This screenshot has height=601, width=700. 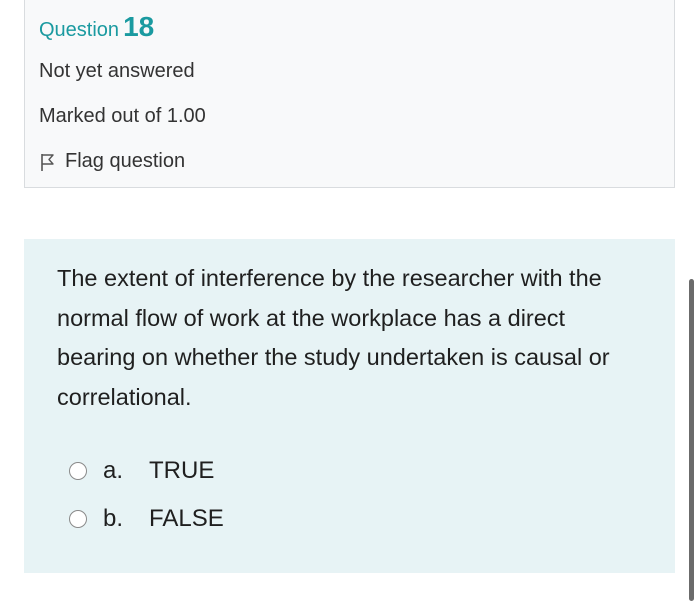 What do you see at coordinates (125, 161) in the screenshot?
I see `flag-question-label: Flag question` at bounding box center [125, 161].